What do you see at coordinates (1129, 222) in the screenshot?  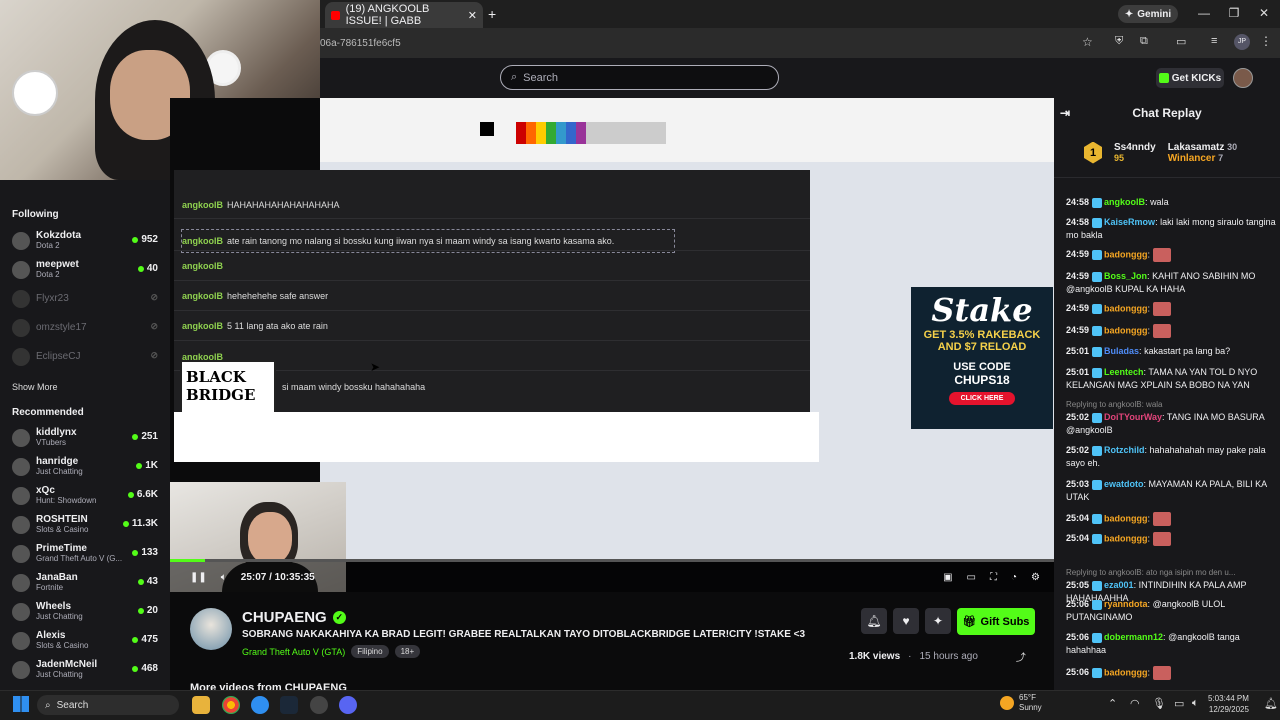 I see `chat-username: KaiseRmow` at bounding box center [1129, 222].